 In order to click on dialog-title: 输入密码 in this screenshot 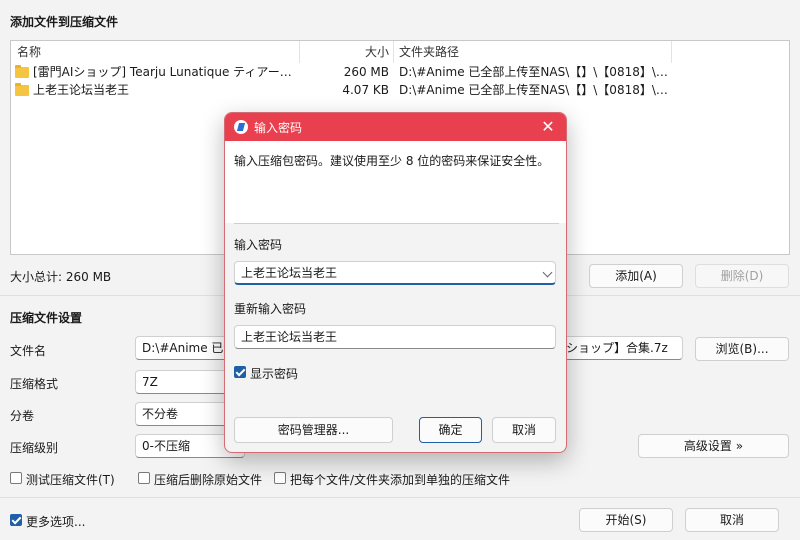, I will do `click(278, 128)`.